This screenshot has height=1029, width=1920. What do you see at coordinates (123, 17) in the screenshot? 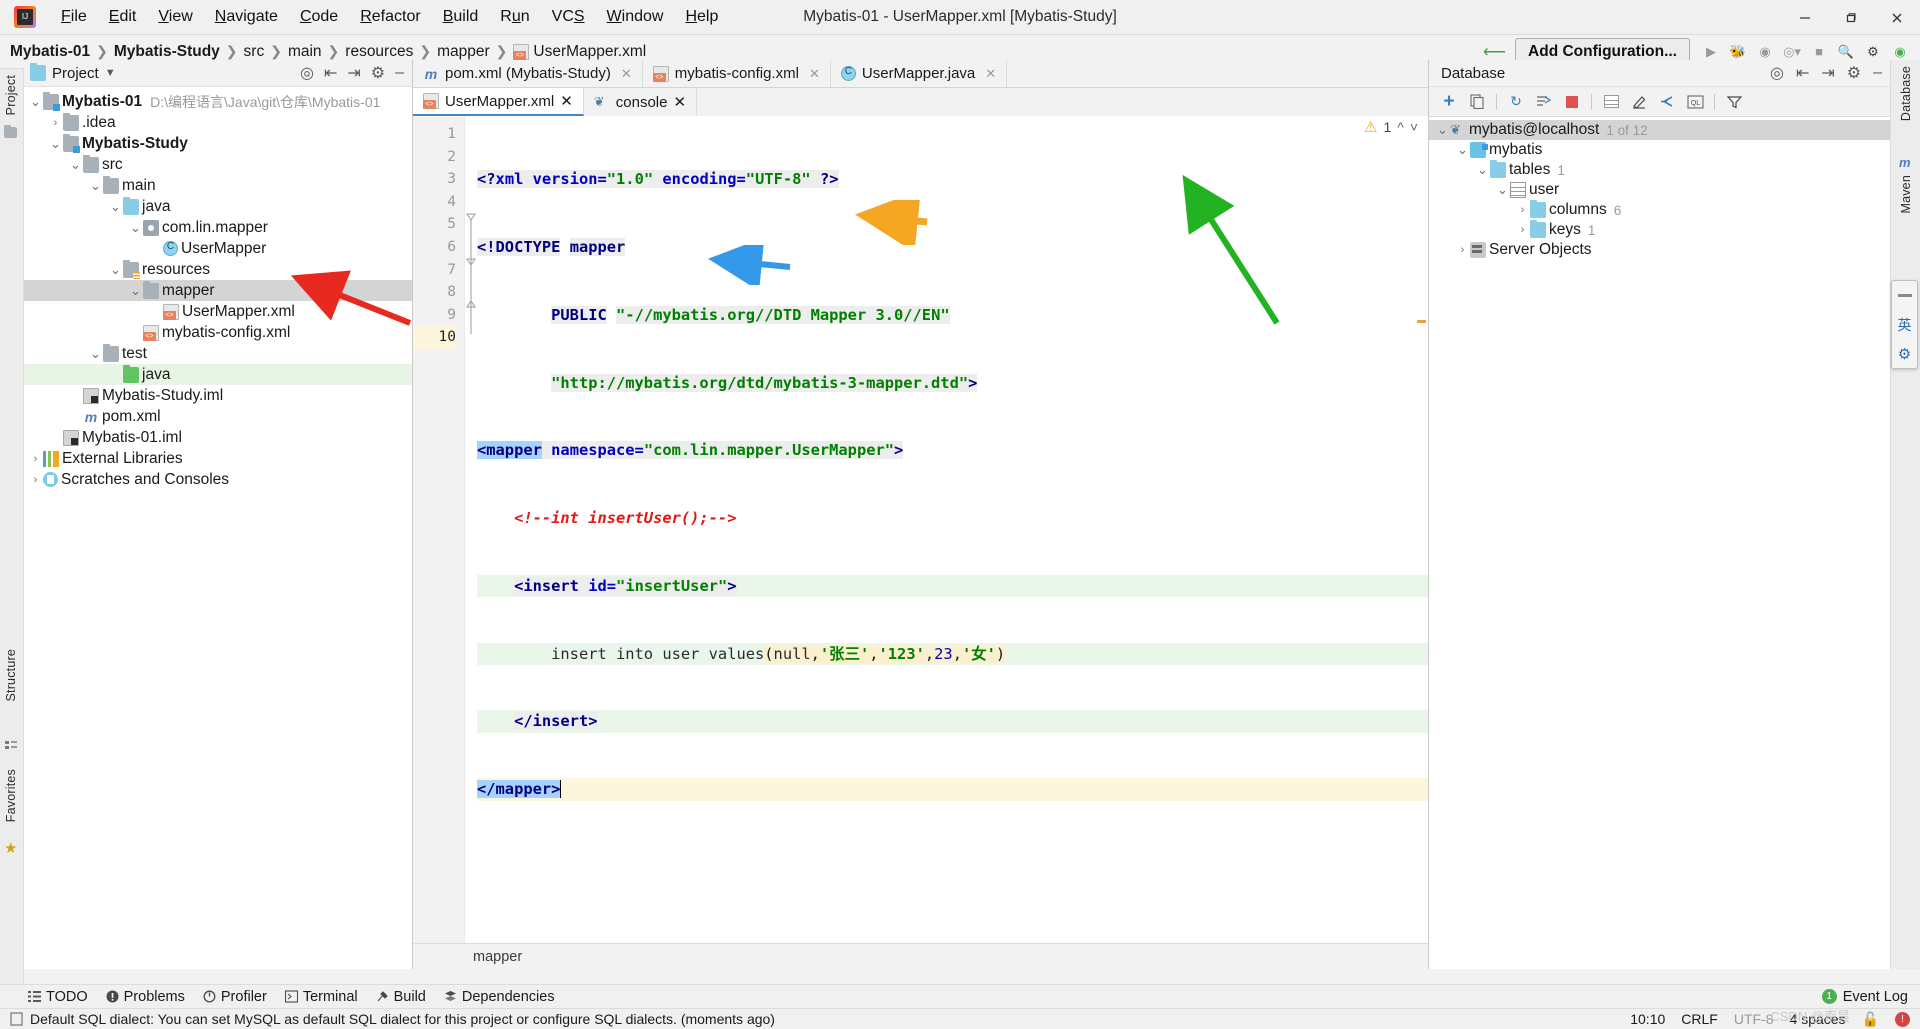
I see `menu-edit: Edit` at bounding box center [123, 17].